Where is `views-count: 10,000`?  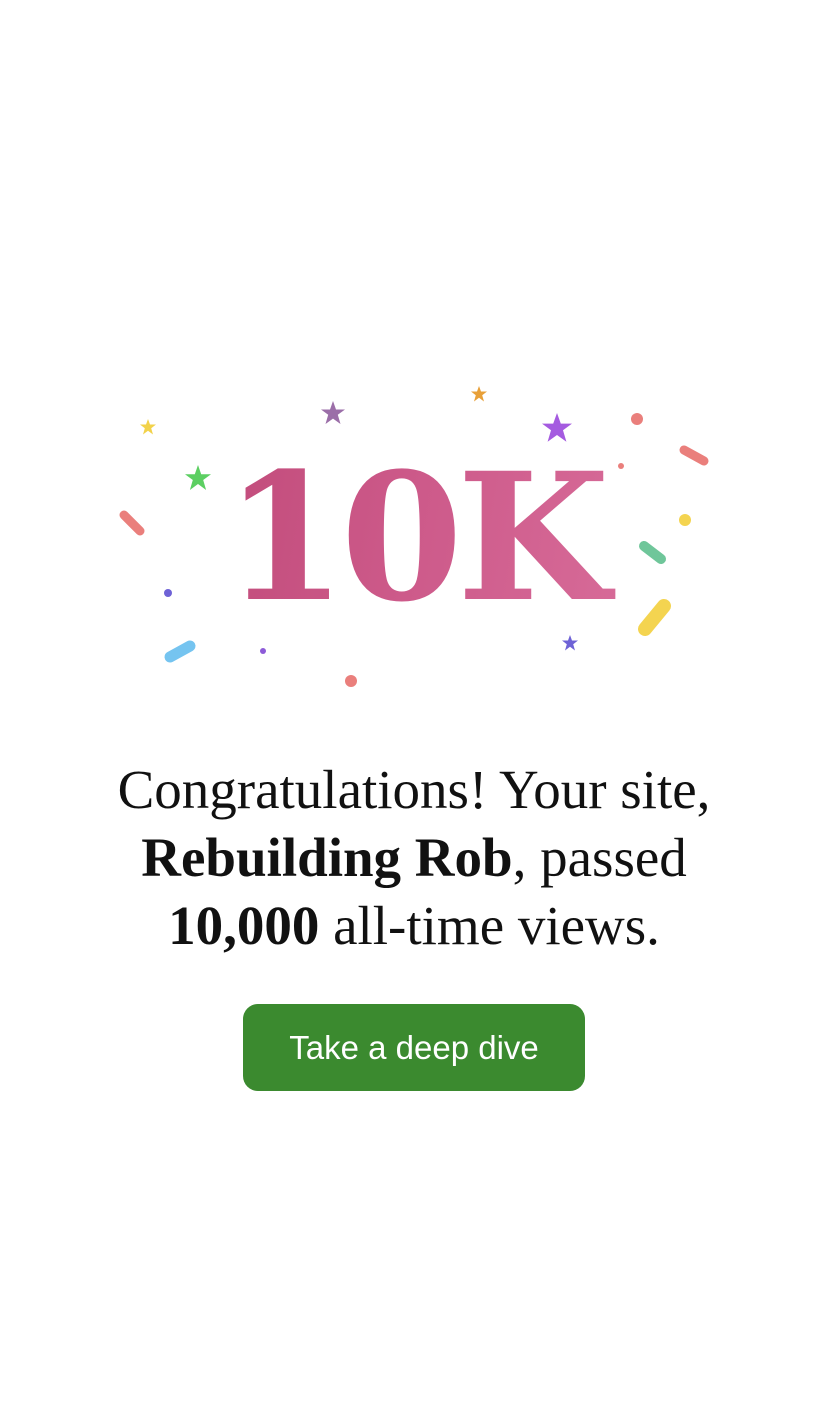 views-count: 10,000 is located at coordinates (244, 925).